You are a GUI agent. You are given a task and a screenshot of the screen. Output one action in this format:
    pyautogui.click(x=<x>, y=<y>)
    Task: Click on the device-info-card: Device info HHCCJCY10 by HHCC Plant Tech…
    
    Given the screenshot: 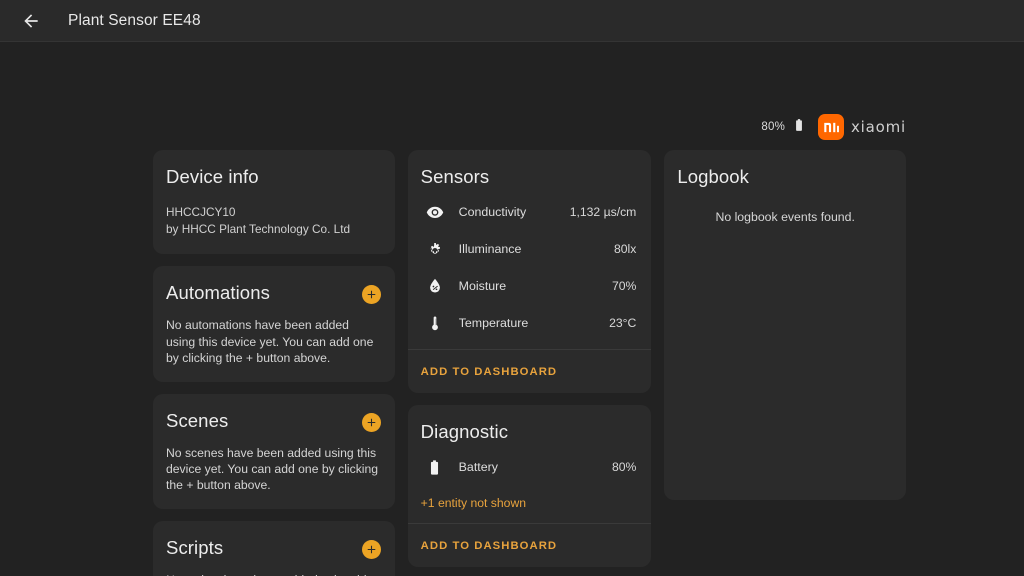 What is the action you would take?
    pyautogui.click(x=274, y=202)
    